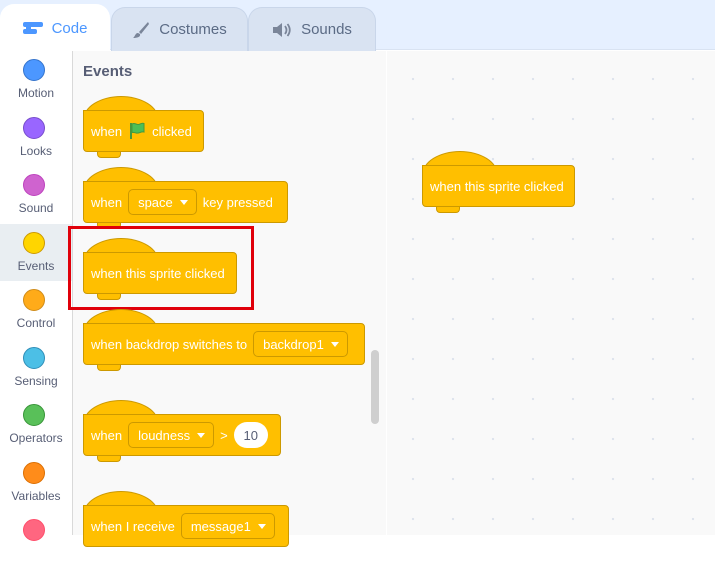 This screenshot has width=715, height=568. I want to click on motion-color-dot, so click(34, 70).